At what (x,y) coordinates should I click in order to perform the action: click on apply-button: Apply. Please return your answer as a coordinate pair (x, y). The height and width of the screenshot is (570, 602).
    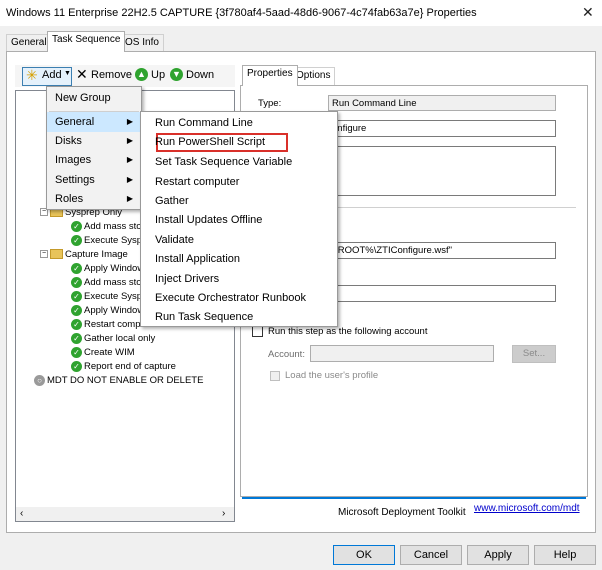
    Looking at the image, I should click on (498, 555).